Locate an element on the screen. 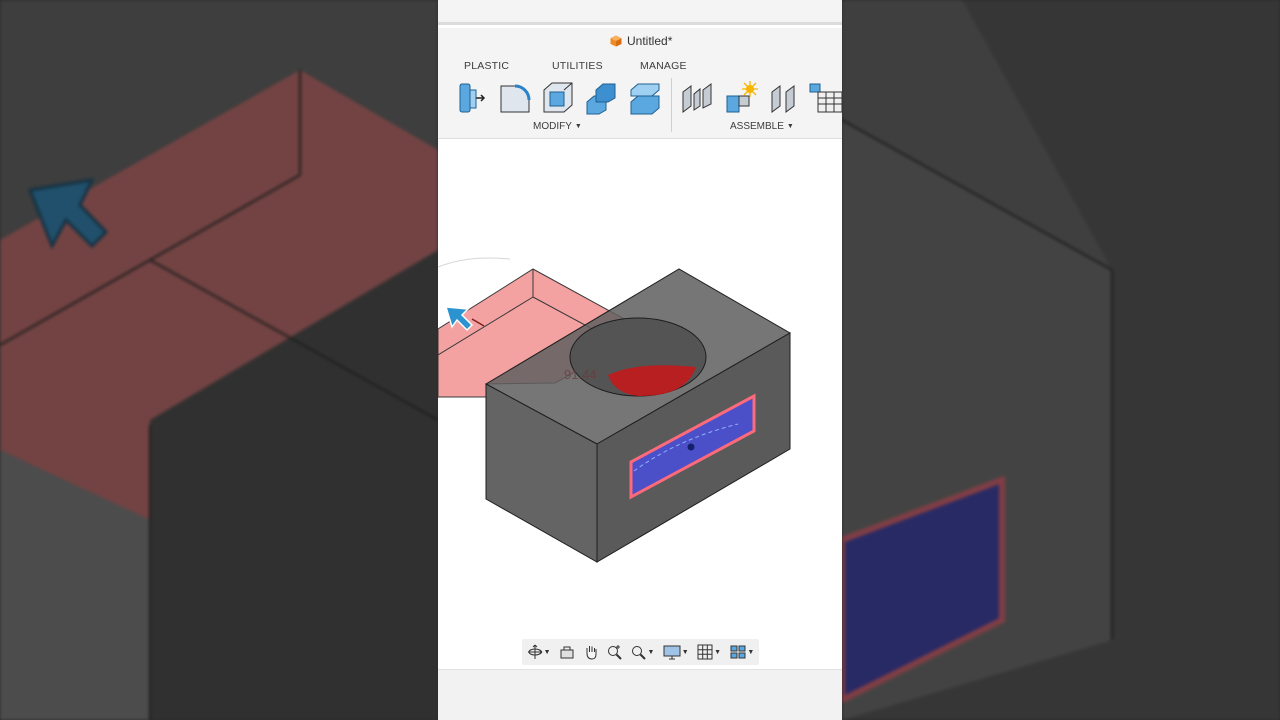 The image size is (1280, 720). ribbon-divider is located at coordinates (671, 105).